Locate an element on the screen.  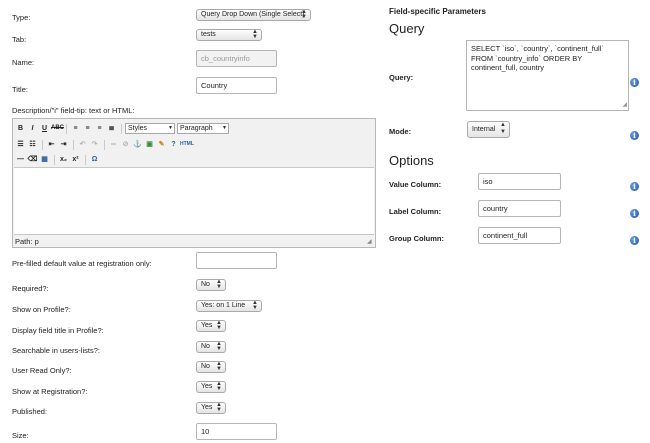
horizontal-rule-icon: — is located at coordinates (20, 159).